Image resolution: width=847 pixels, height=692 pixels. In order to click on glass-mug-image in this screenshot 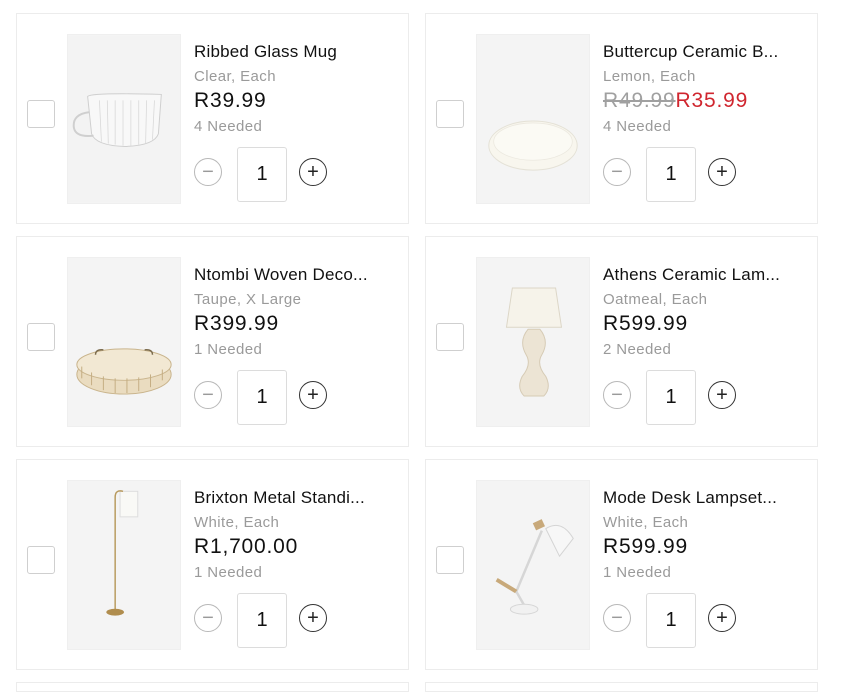, I will do `click(124, 119)`.